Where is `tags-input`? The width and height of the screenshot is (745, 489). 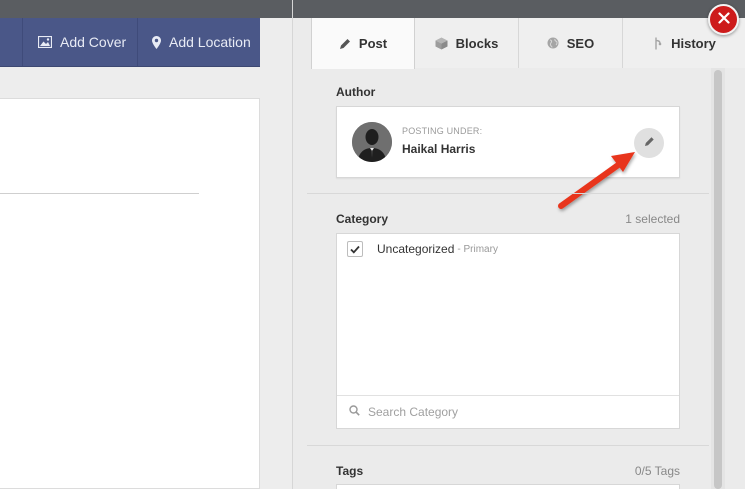
tags-input is located at coordinates (508, 486).